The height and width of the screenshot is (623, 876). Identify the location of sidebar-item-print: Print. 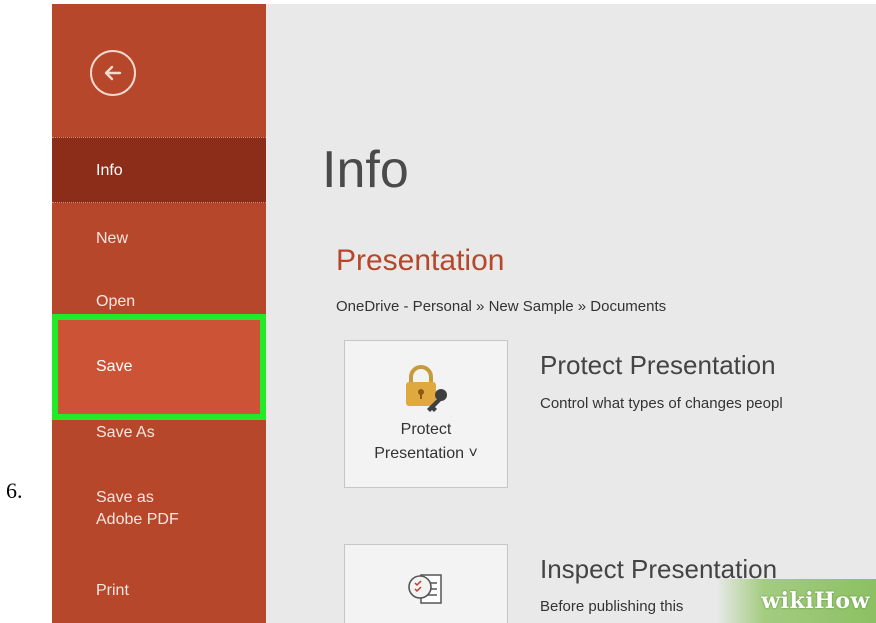
(159, 591).